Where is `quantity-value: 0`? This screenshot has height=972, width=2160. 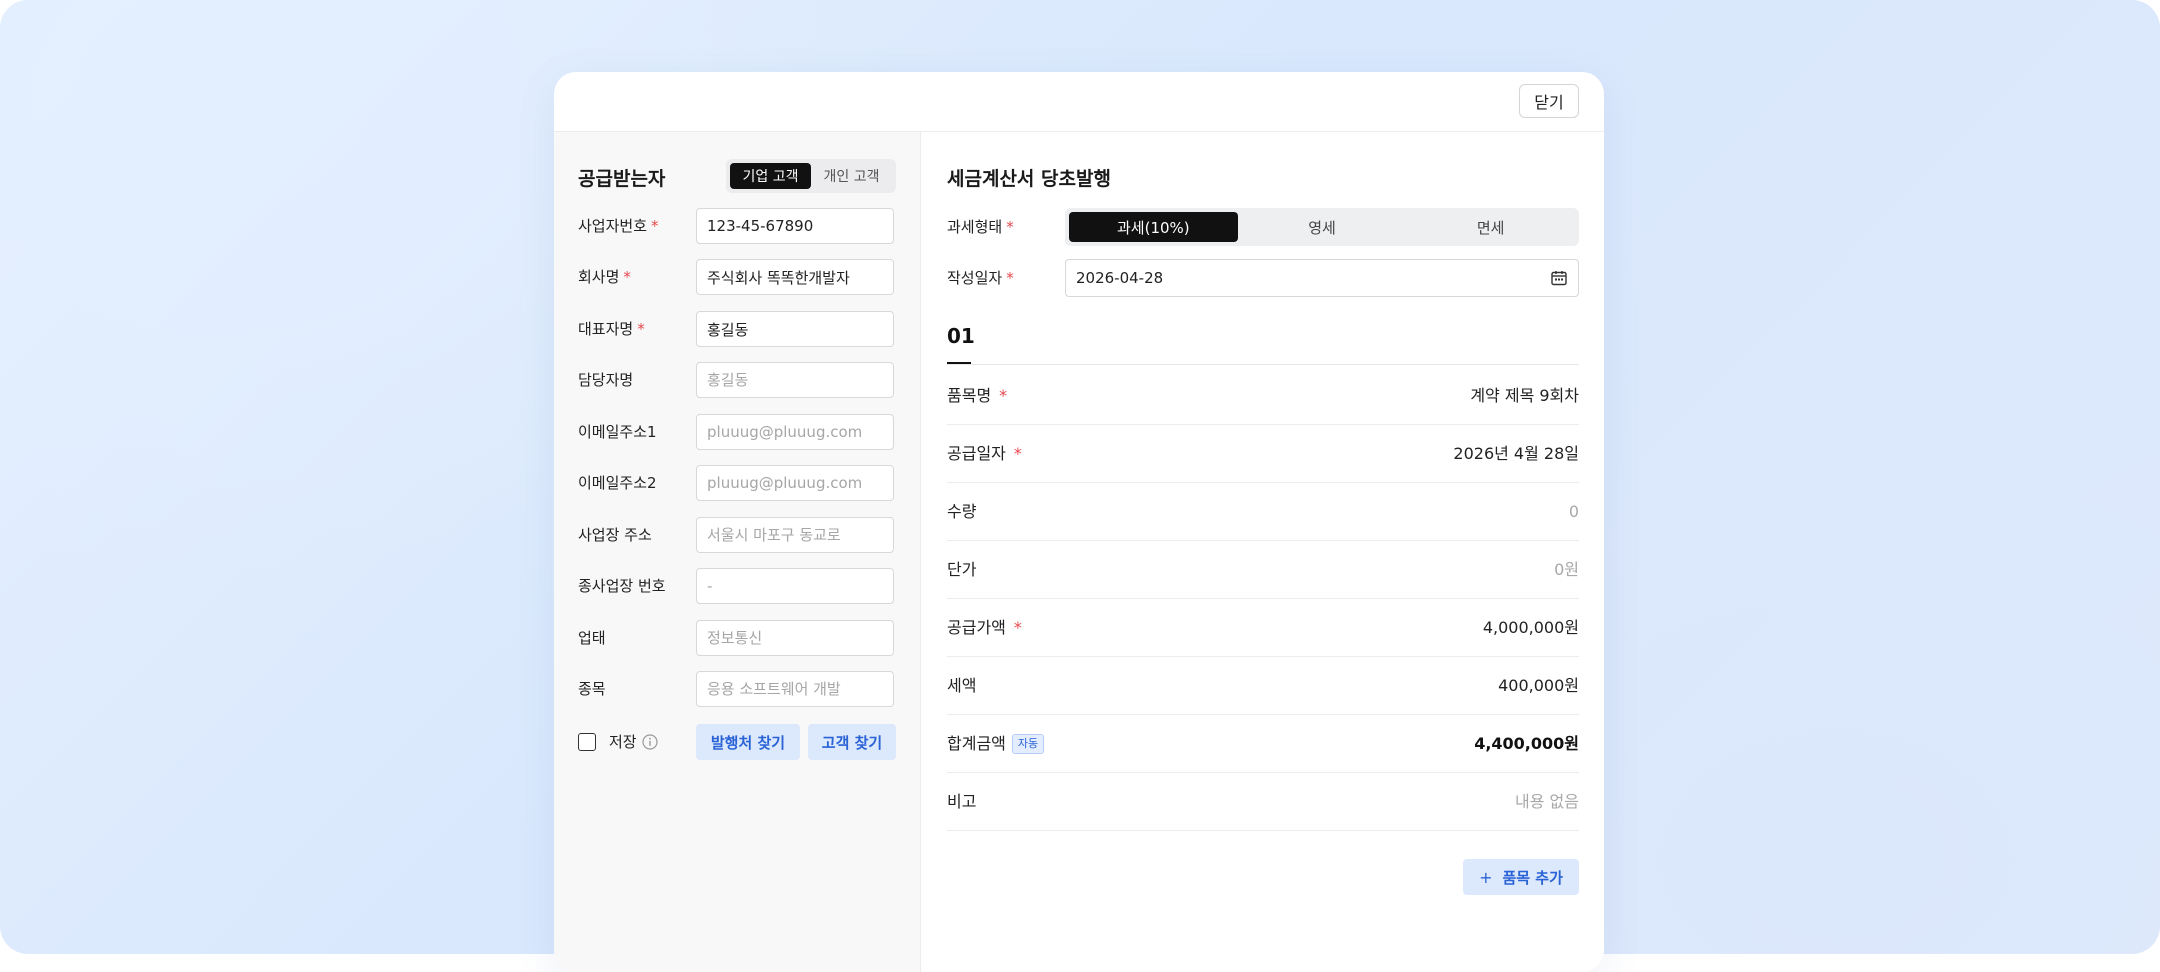
quantity-value: 0 is located at coordinates (1573, 511).